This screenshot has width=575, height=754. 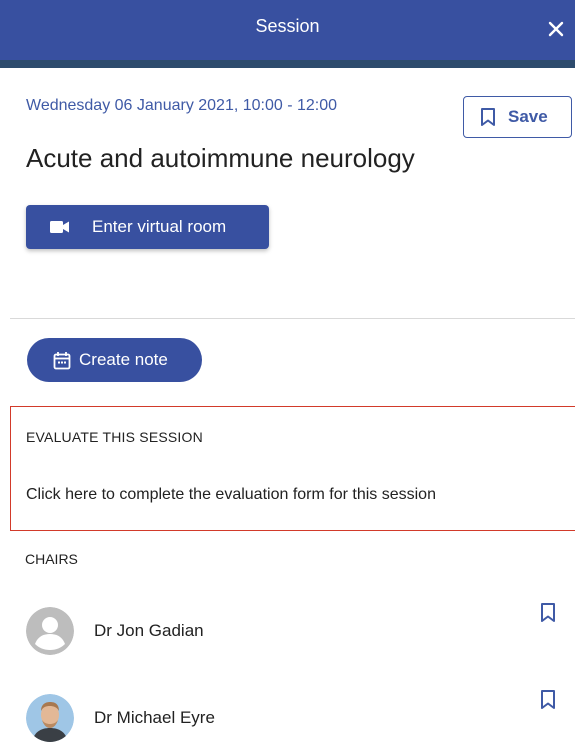 What do you see at coordinates (123, 359) in the screenshot?
I see `create-note-label: Create note` at bounding box center [123, 359].